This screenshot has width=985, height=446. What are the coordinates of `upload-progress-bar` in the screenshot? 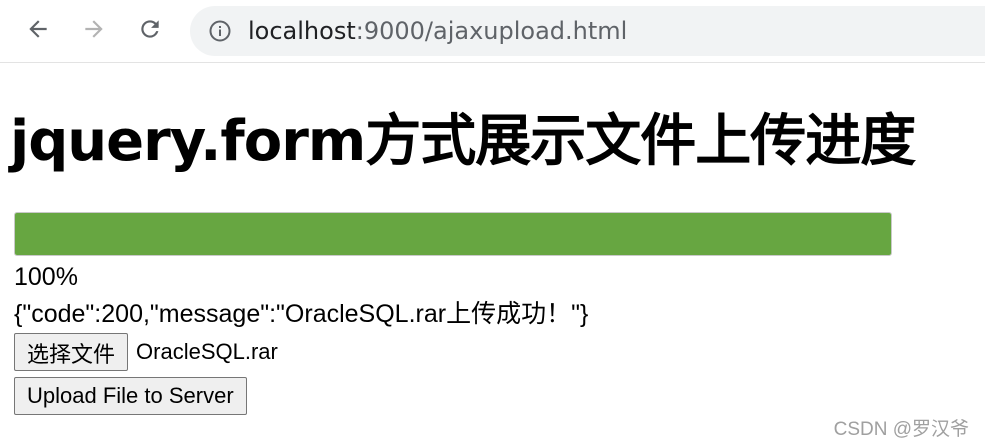 It's located at (453, 234).